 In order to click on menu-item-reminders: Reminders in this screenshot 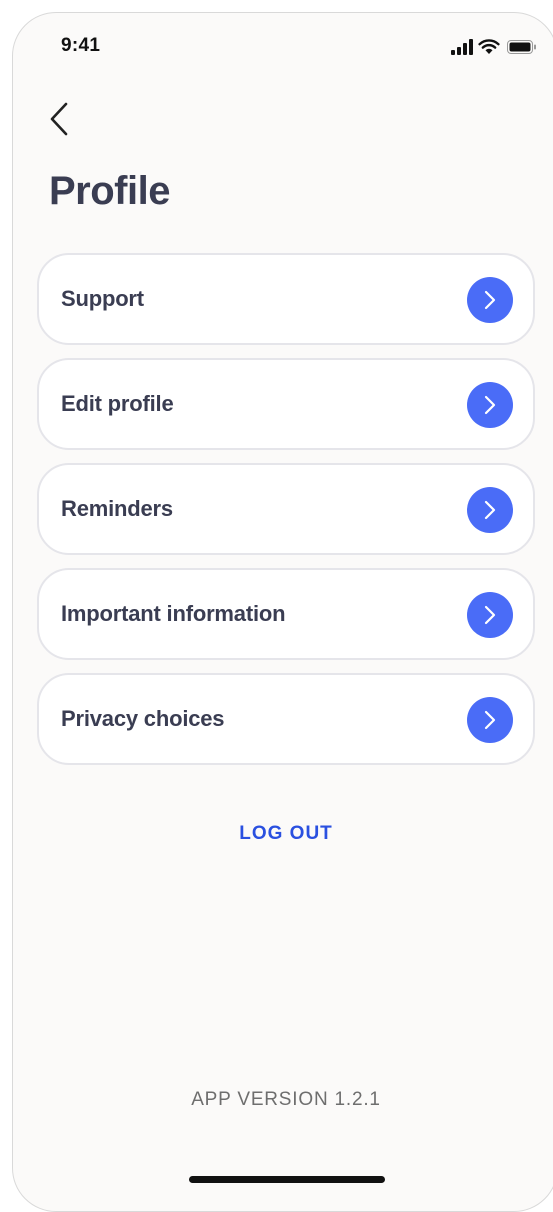, I will do `click(286, 509)`.